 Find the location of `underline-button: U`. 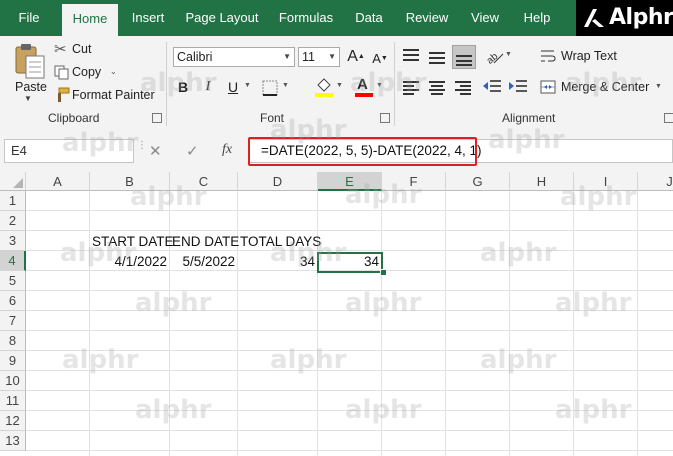

underline-button: U is located at coordinates (233, 87).